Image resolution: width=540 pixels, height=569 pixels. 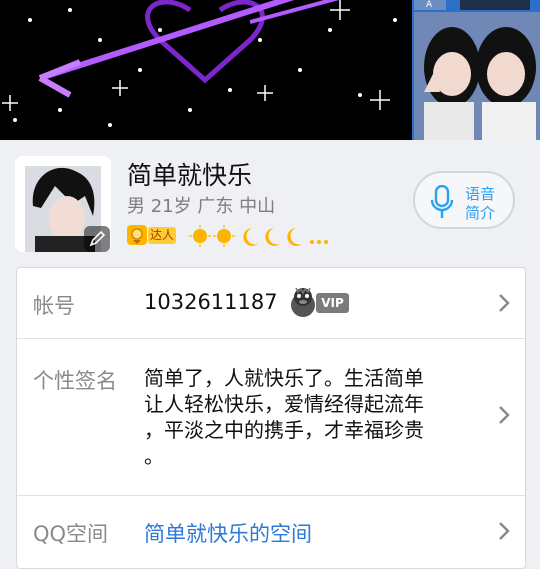 What do you see at coordinates (211, 302) in the screenshot?
I see `account-number: 1032611187` at bounding box center [211, 302].